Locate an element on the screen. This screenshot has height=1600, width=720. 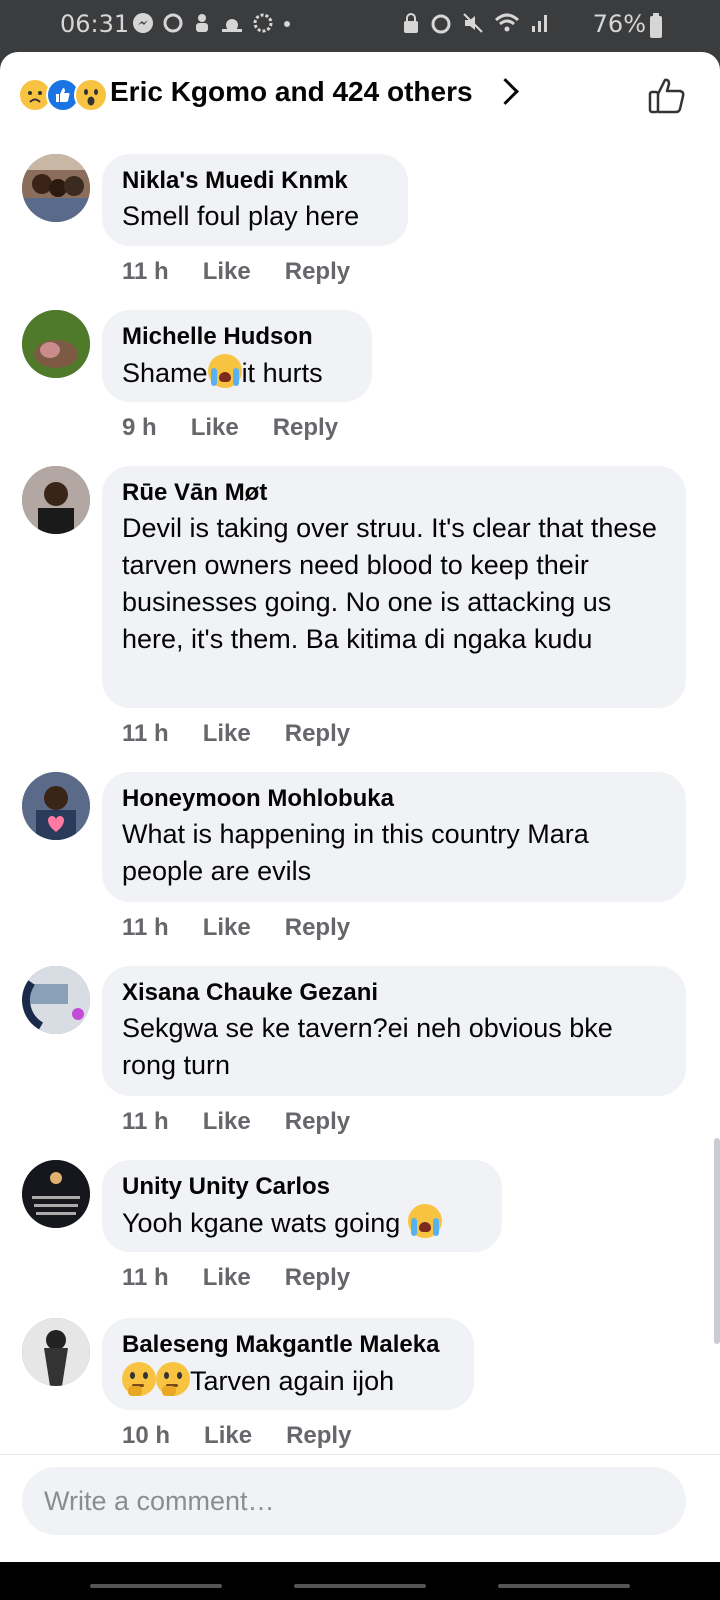
system-nav-bar is located at coordinates (360, 1581).